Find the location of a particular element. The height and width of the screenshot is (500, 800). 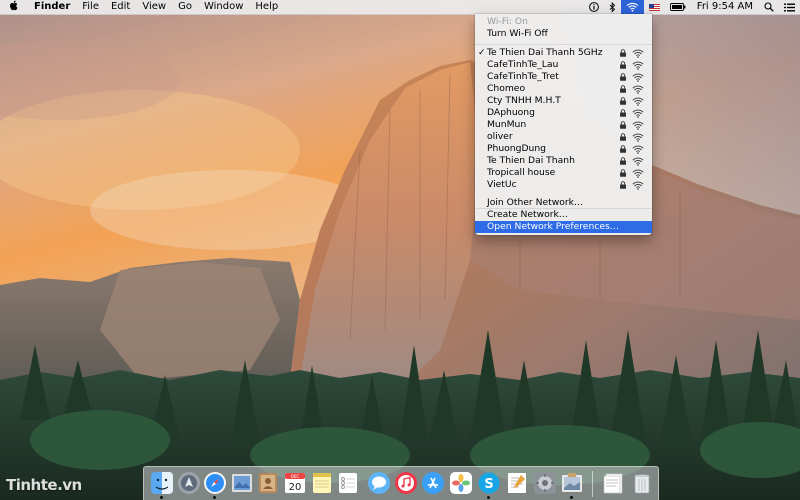

dock-notes-icon is located at coordinates (322, 483).